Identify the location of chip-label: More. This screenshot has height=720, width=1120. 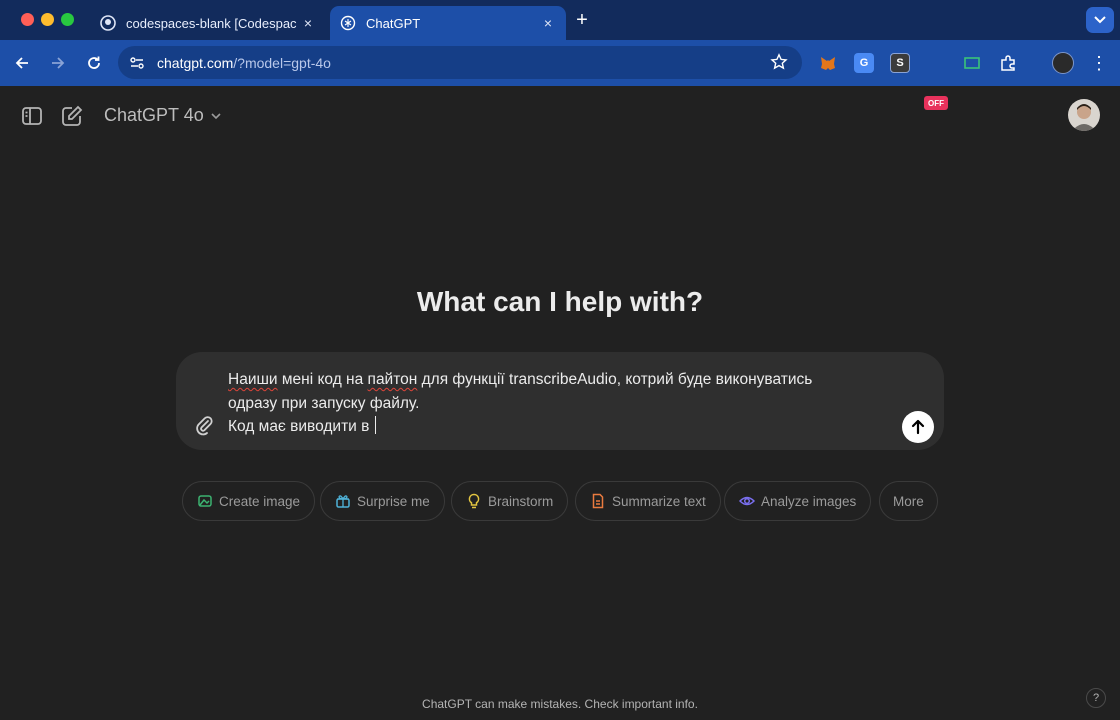
(908, 501).